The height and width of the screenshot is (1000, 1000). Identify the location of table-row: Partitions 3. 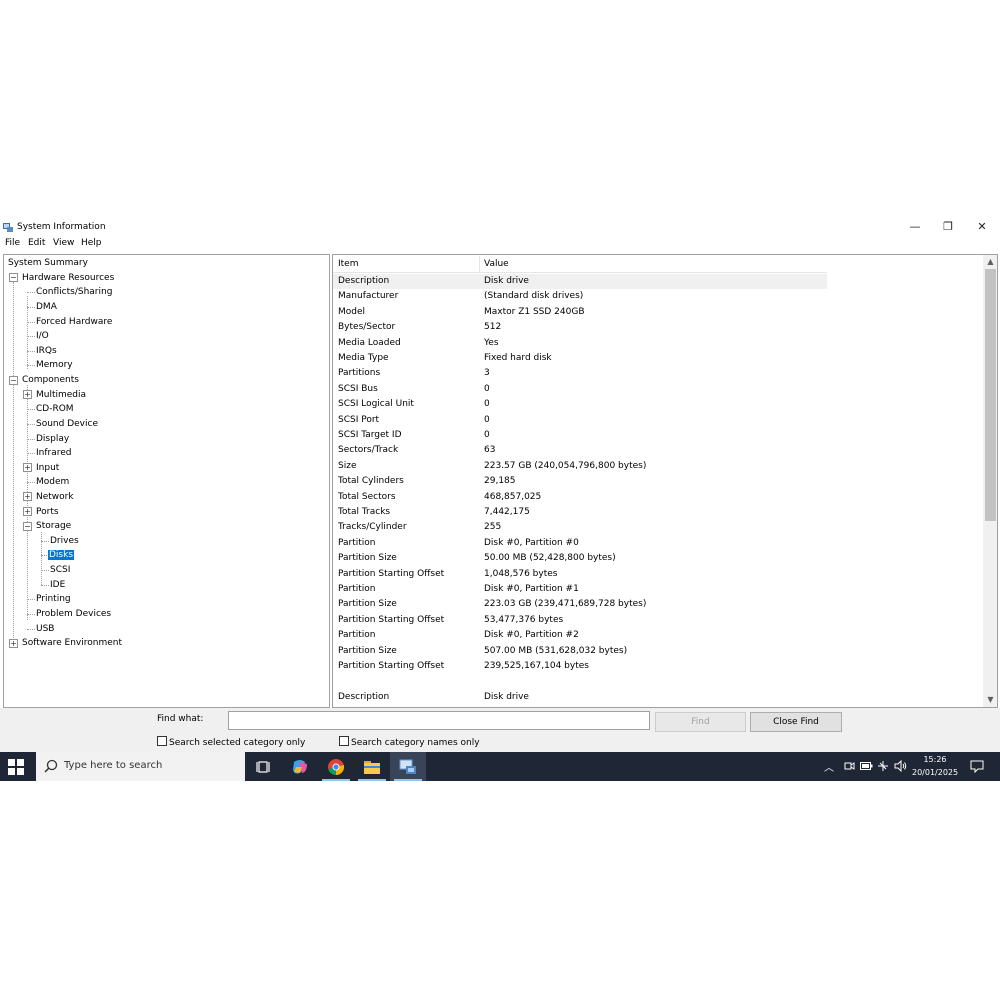
(580, 373).